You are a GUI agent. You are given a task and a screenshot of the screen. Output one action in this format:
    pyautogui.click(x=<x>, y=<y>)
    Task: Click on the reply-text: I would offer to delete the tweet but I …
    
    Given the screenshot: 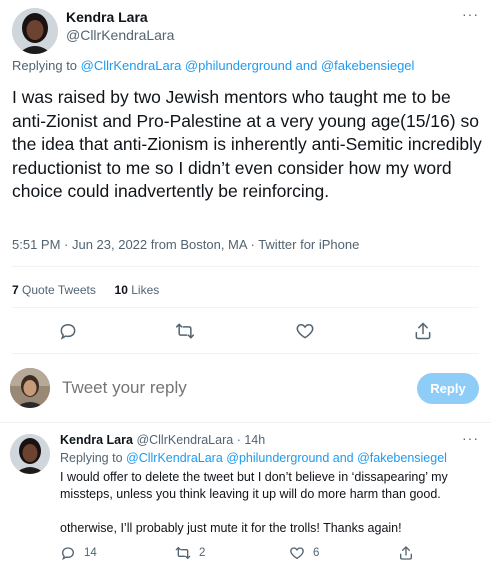 What is the action you would take?
    pyautogui.click(x=270, y=511)
    